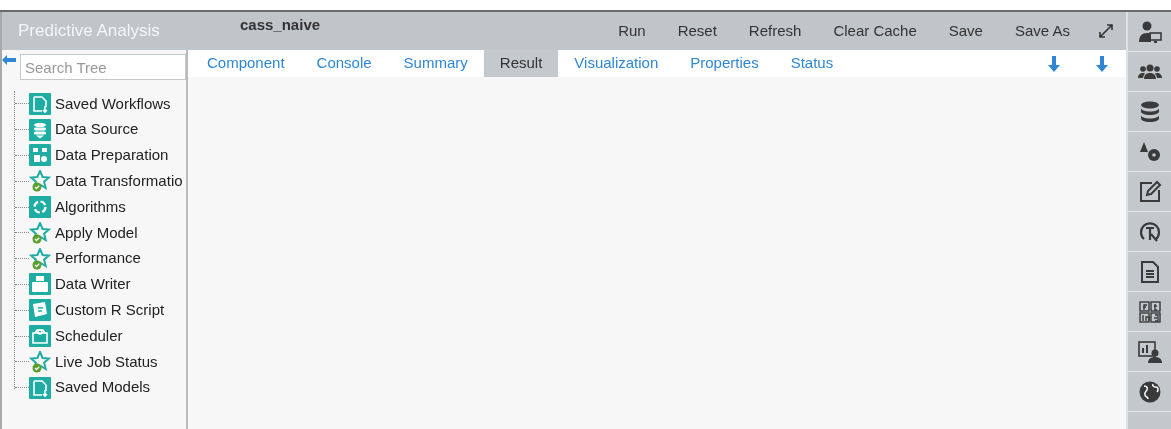  I want to click on tree-item: Saved Models, so click(103, 387).